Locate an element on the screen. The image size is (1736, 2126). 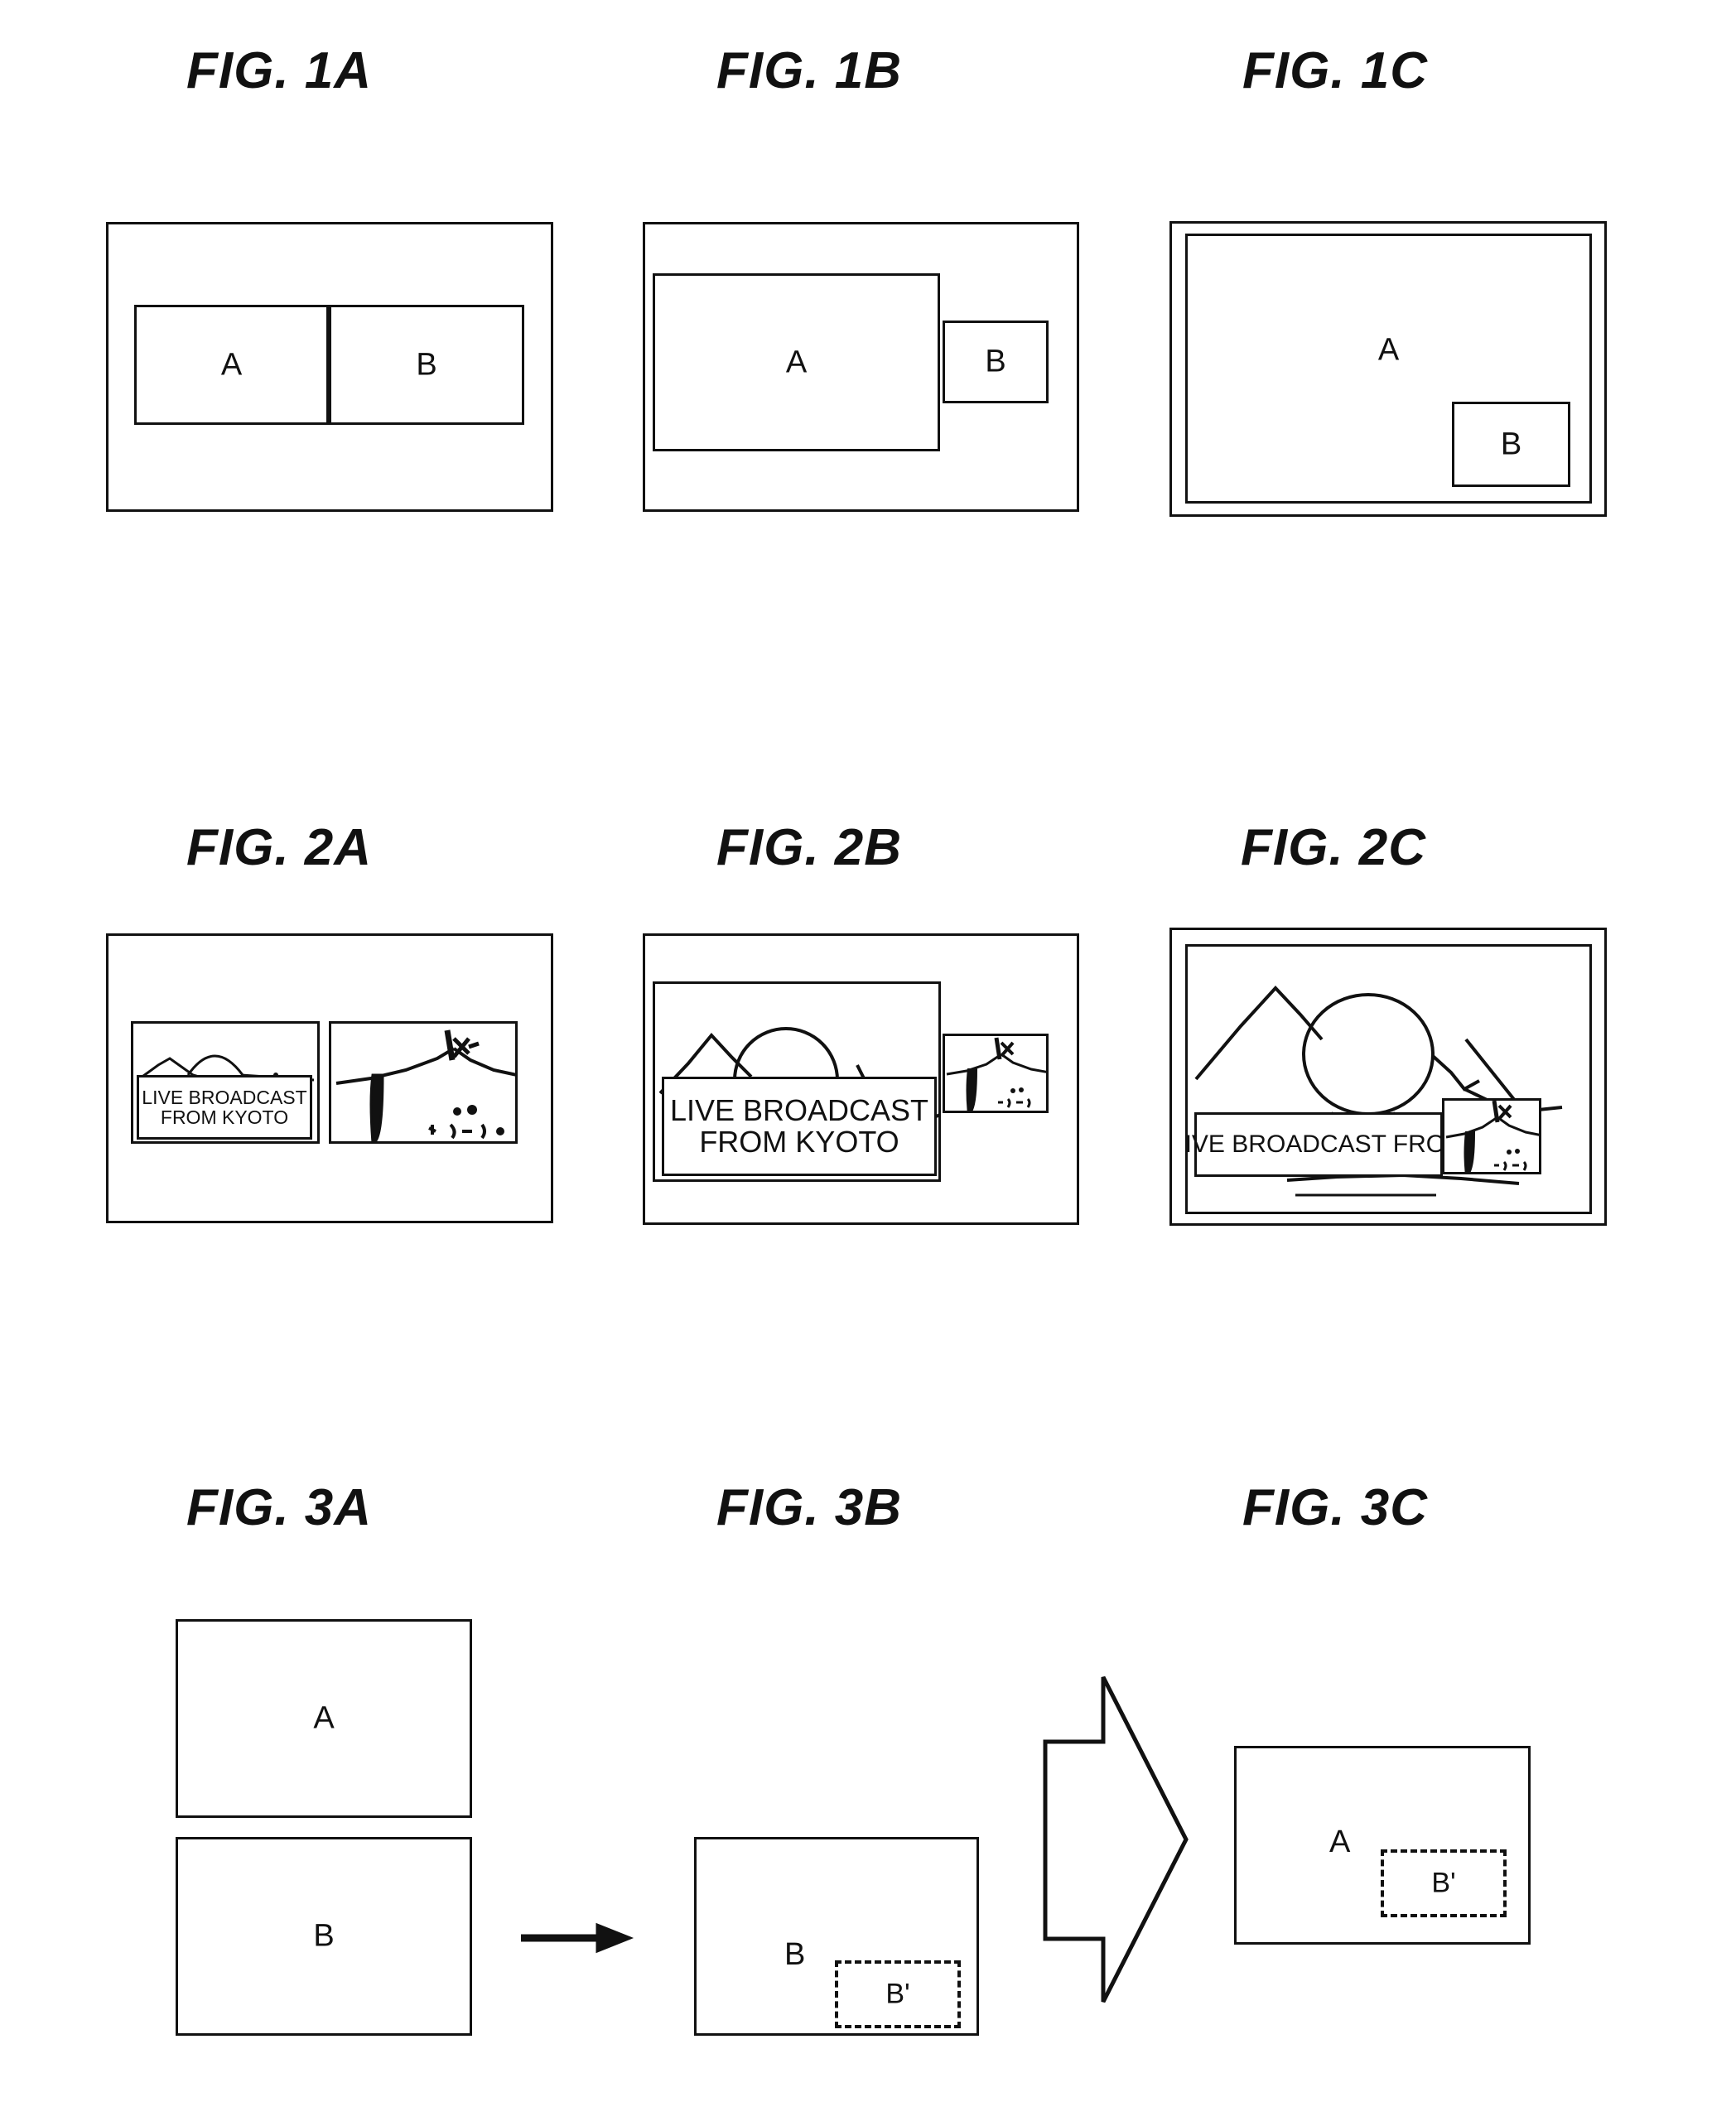
fig-2a-title: FIG. 2A is located at coordinates (280, 848).